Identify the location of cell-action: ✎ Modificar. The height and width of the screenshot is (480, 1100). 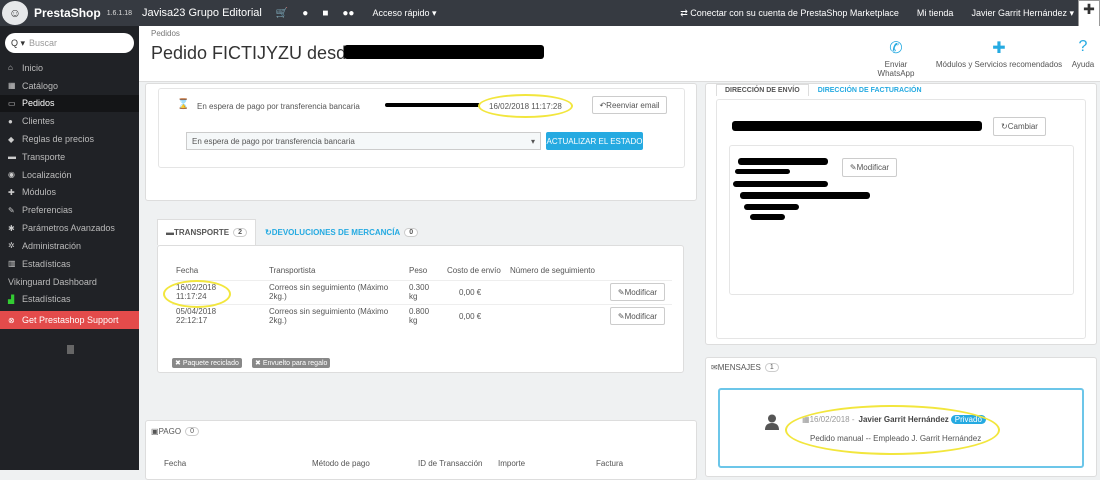
(639, 291).